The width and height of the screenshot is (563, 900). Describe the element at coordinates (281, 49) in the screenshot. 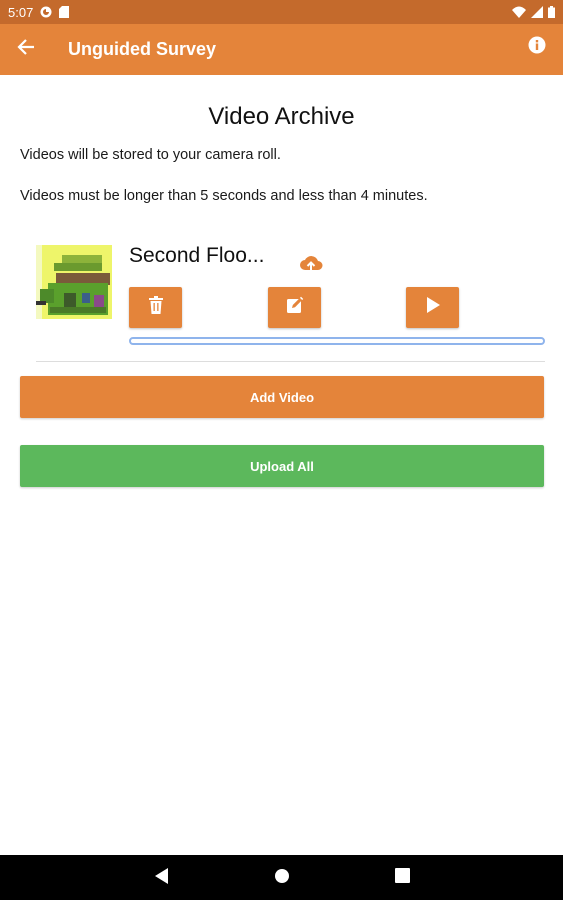

I see `app-bar: Unguided Survey` at that location.